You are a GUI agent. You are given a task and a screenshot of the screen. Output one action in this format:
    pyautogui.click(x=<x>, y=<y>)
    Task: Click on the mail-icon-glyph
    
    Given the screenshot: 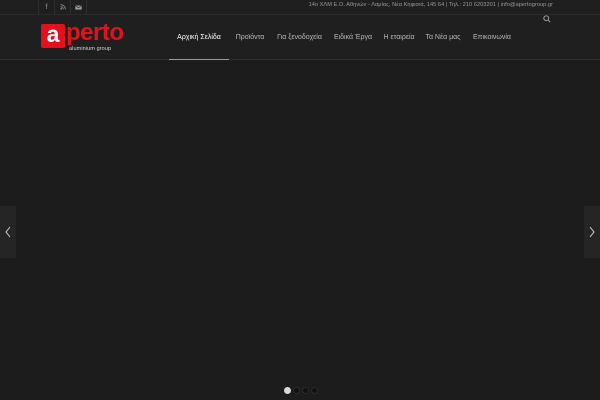 What is the action you would take?
    pyautogui.click(x=78, y=7)
    